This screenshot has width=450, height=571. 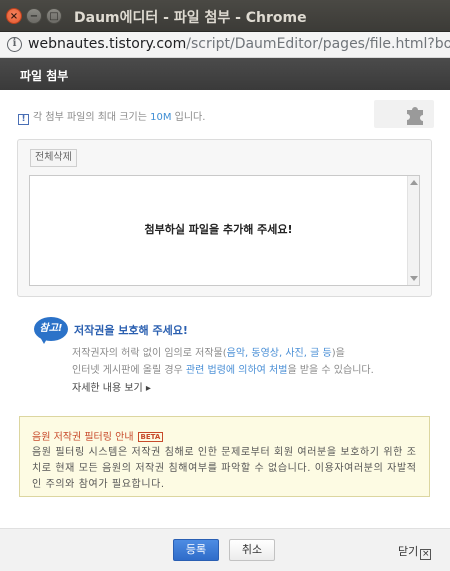 What do you see at coordinates (404, 114) in the screenshot?
I see `plugin-button` at bounding box center [404, 114].